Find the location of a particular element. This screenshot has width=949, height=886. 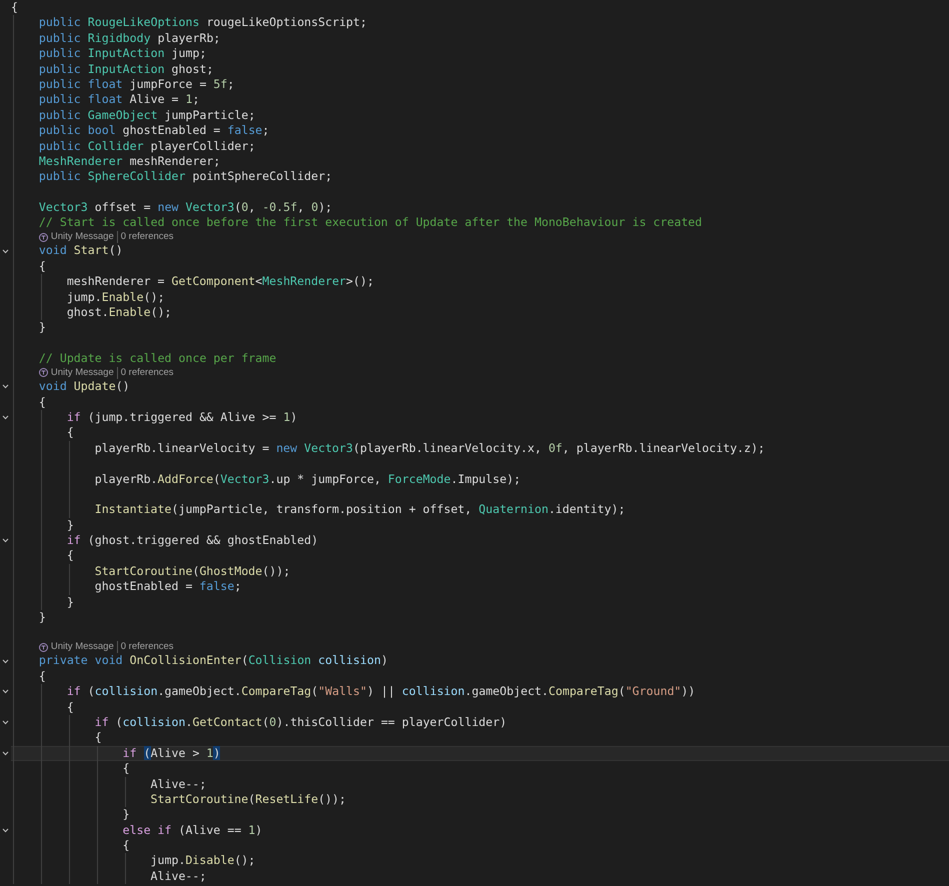

code-line: if (Alive > 1) is located at coordinates (171, 754).